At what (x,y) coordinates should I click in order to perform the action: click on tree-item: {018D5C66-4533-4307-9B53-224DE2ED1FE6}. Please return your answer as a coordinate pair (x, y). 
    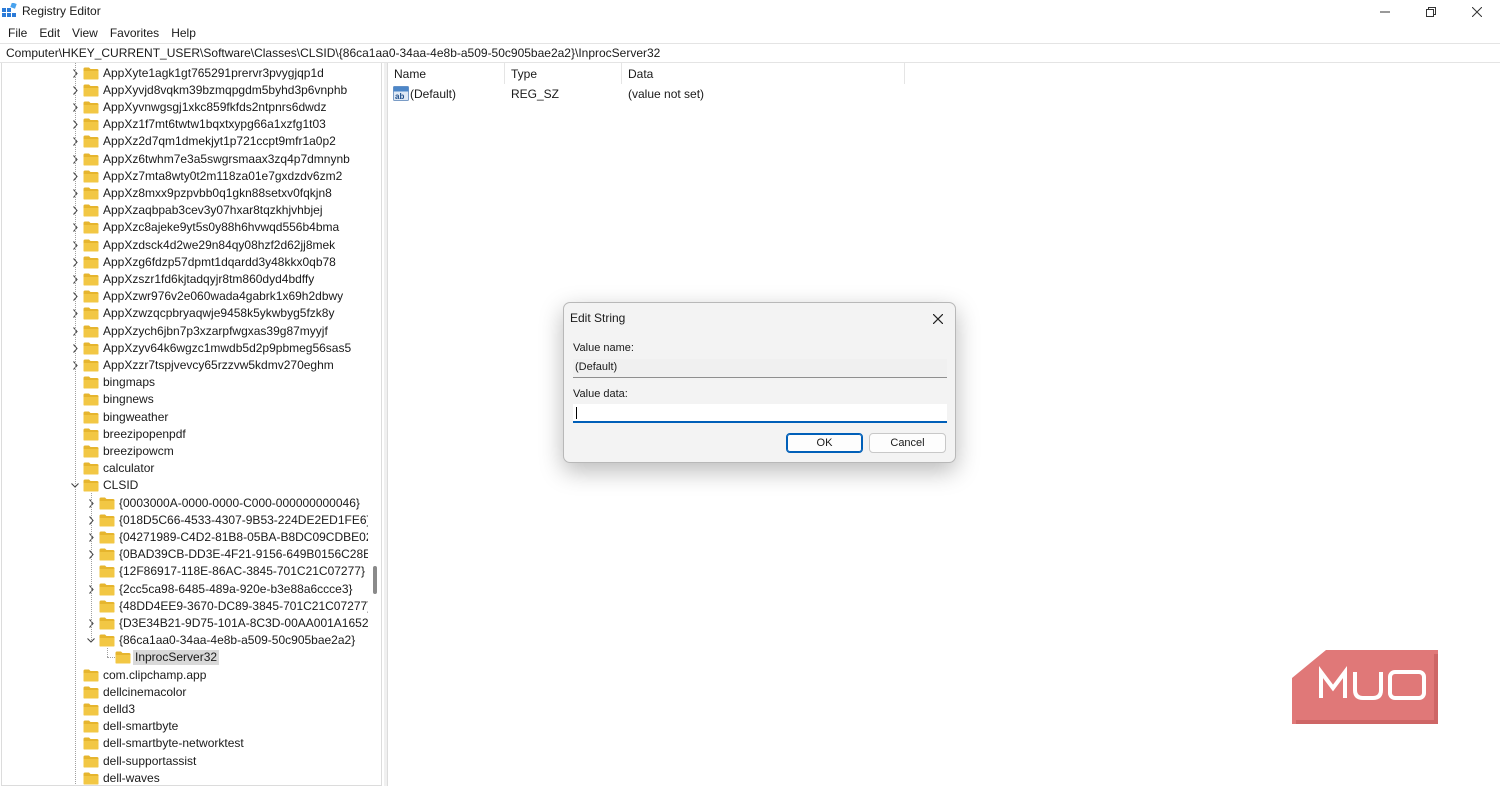
    Looking at the image, I should click on (186, 520).